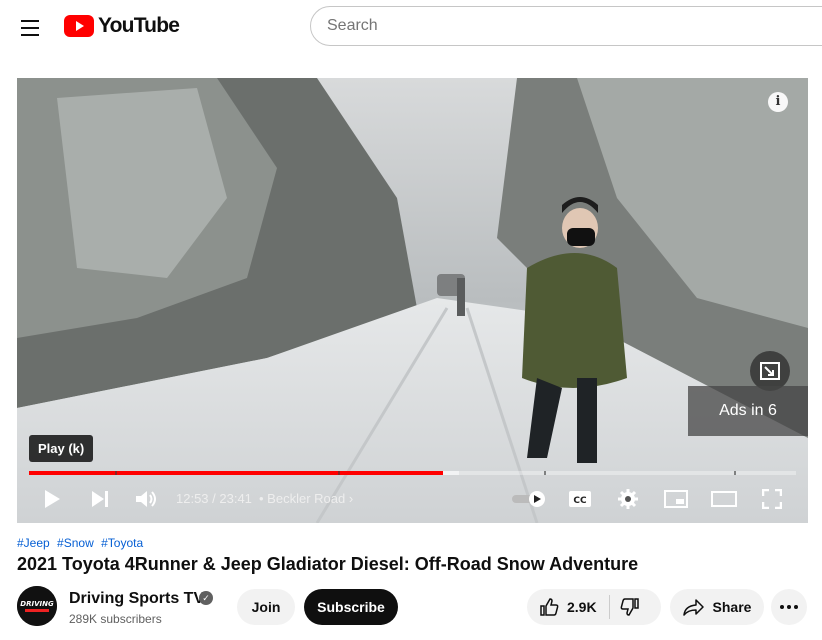  Describe the element at coordinates (236, 473) in the screenshot. I see `progress-played` at that location.